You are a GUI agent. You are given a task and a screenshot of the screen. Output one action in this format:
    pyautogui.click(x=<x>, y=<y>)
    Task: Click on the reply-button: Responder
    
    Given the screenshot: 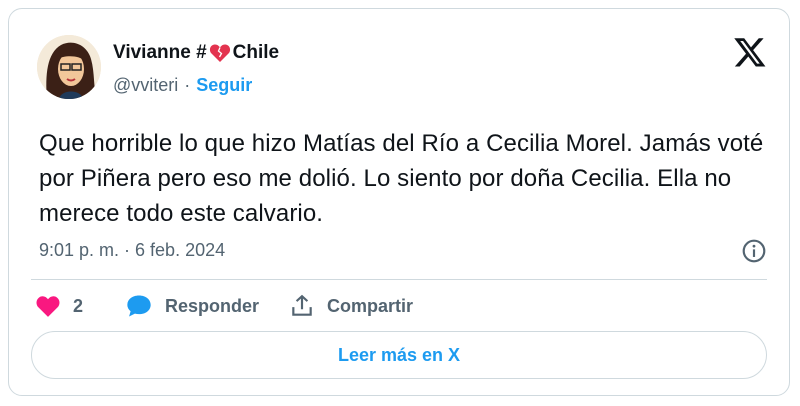 What is the action you would take?
    pyautogui.click(x=192, y=306)
    